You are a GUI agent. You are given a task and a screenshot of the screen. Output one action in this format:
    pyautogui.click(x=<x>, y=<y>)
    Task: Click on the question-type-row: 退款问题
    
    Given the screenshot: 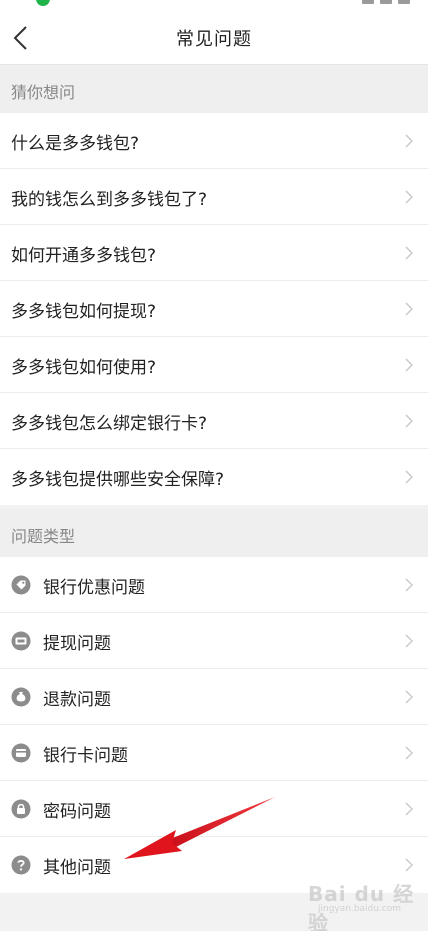 What is the action you would take?
    pyautogui.click(x=214, y=697)
    